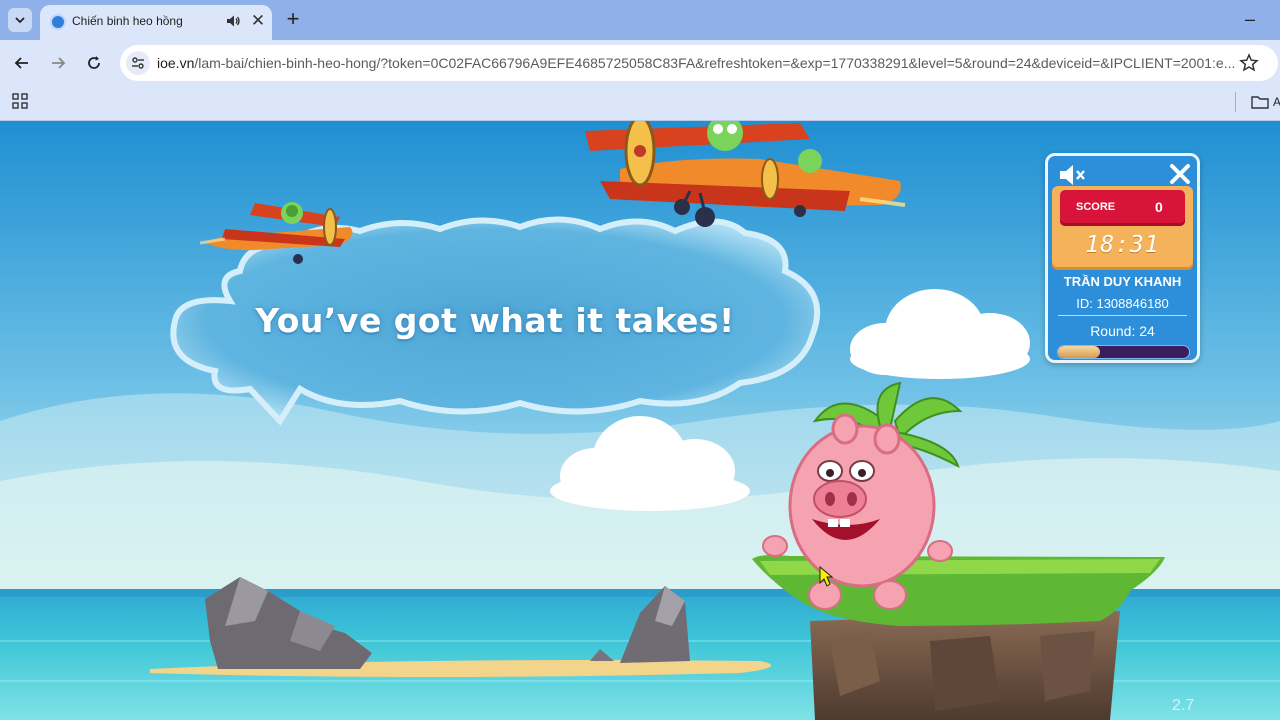 Image resolution: width=1280 pixels, height=720 pixels. I want to click on bookmark-star-icon, so click(1249, 63).